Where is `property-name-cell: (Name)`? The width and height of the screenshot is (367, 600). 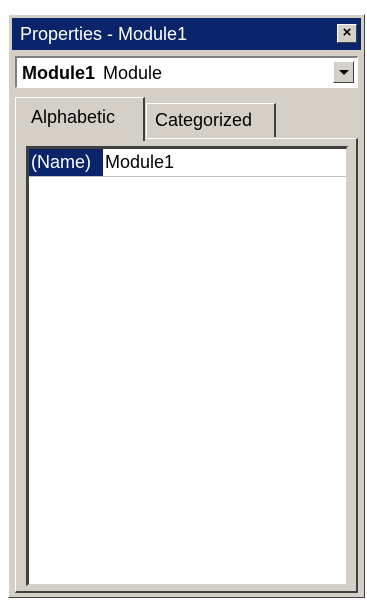
property-name-cell: (Name) is located at coordinates (66, 162).